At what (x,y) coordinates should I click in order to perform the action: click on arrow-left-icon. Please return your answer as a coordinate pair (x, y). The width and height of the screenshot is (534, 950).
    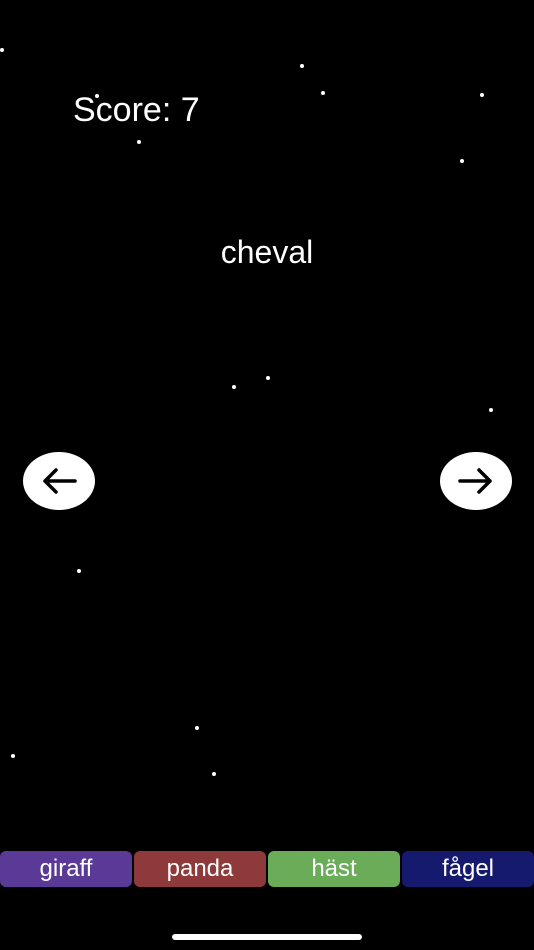
    Looking at the image, I should click on (60, 481).